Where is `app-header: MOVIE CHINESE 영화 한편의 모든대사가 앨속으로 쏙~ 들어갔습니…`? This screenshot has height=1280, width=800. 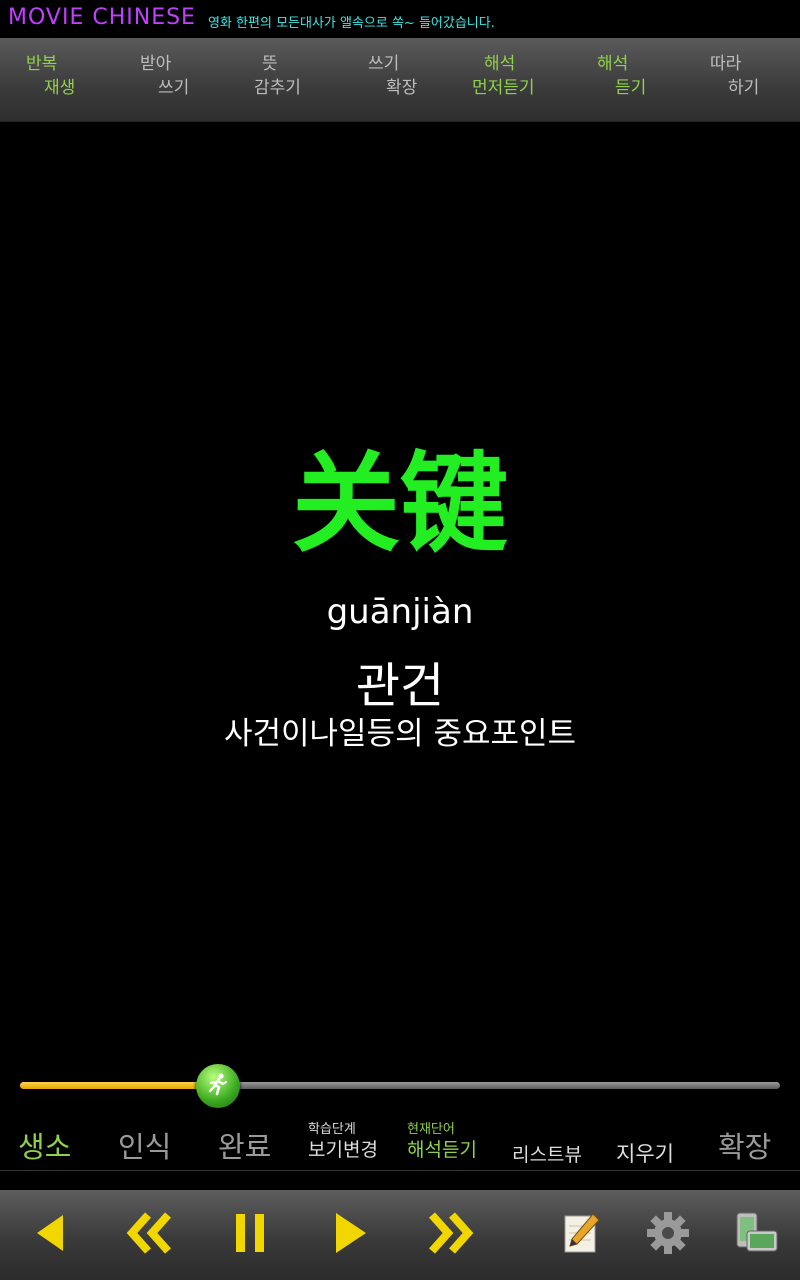
app-header: MOVIE CHINESE 영화 한편의 모든대사가 앨속으로 쏙~ 들어갔습니… is located at coordinates (400, 19).